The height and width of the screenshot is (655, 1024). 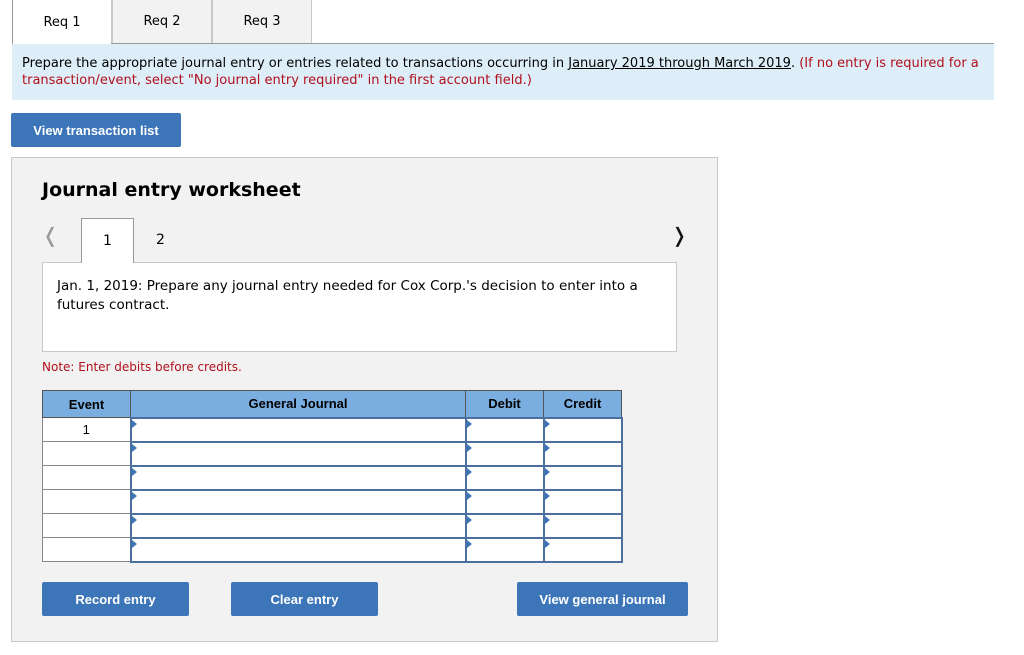 I want to click on record-entry-button: Record entry, so click(x=115, y=599).